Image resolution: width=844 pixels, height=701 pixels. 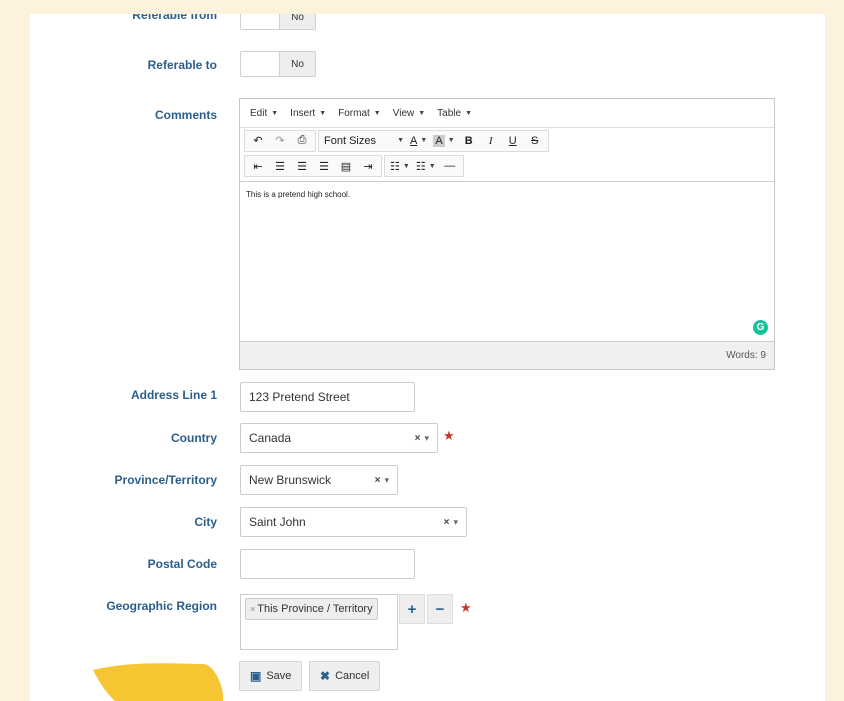 I want to click on undo-icon: ↶, so click(x=258, y=141).